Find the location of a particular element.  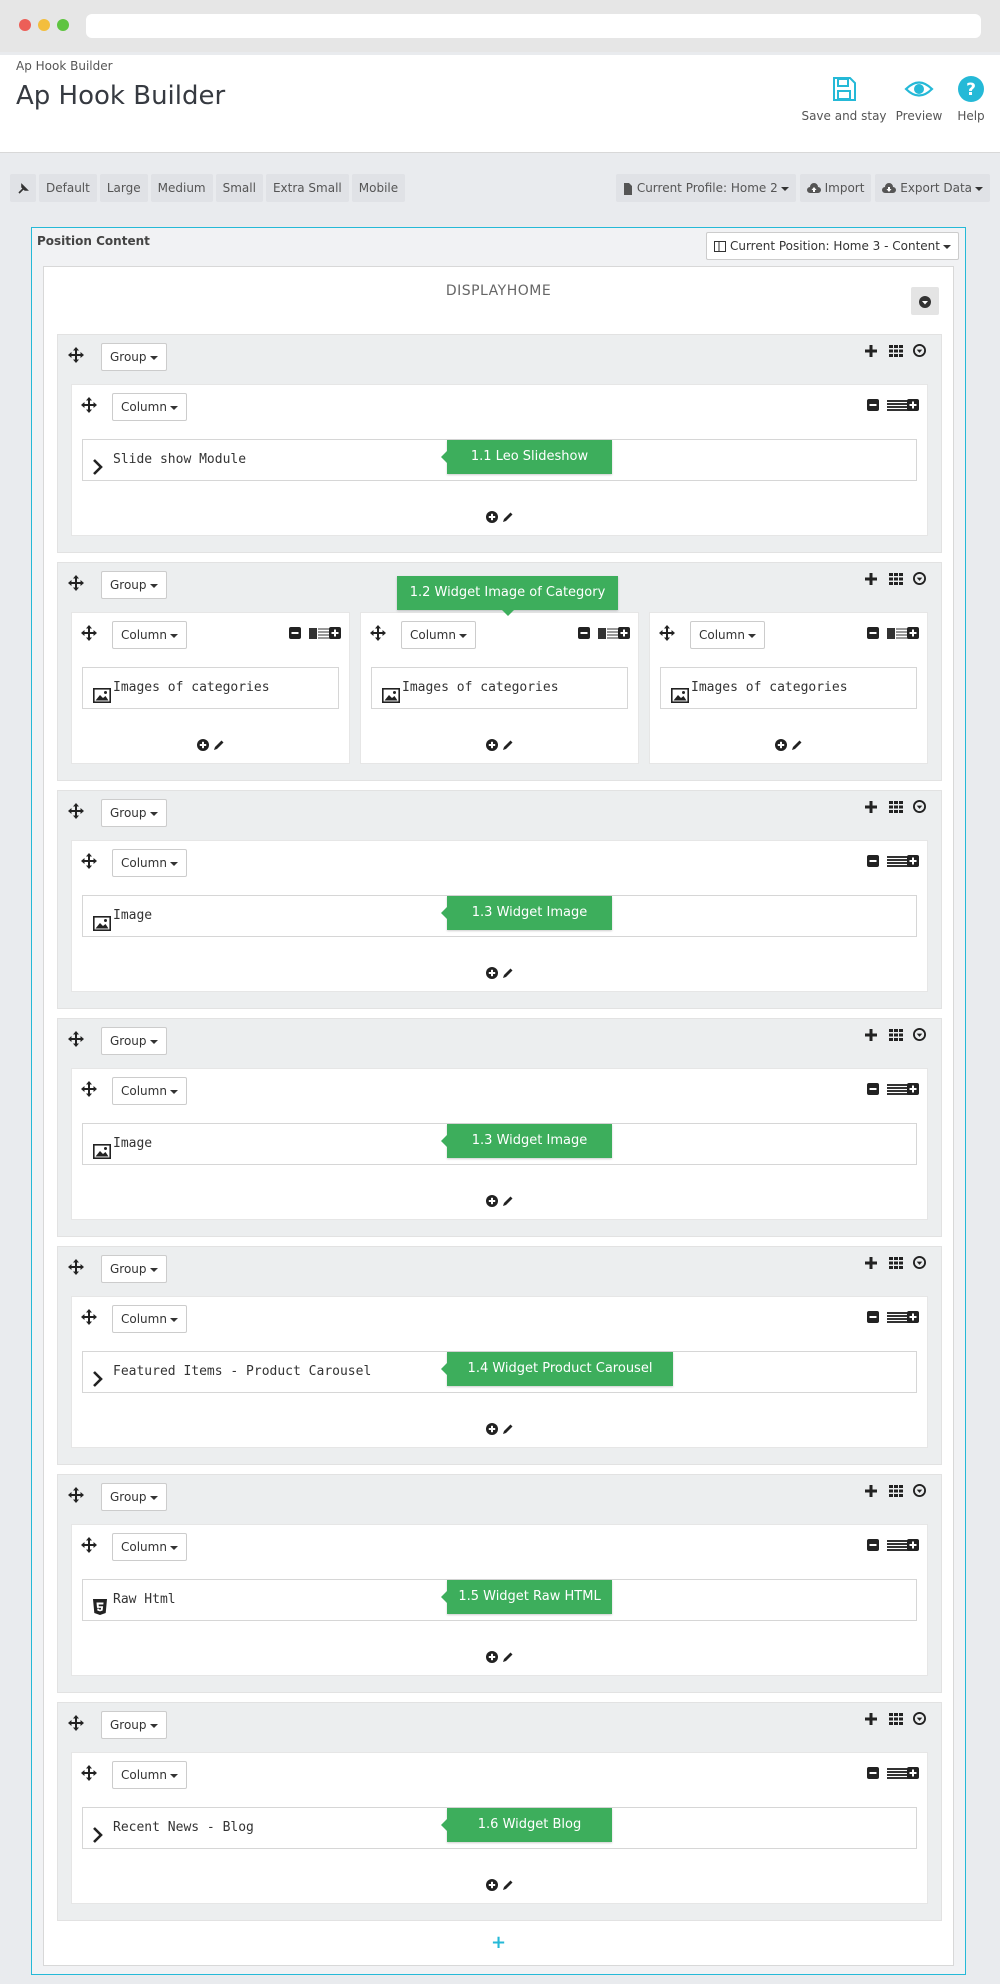

help-button: ? Help is located at coordinates (971, 99).